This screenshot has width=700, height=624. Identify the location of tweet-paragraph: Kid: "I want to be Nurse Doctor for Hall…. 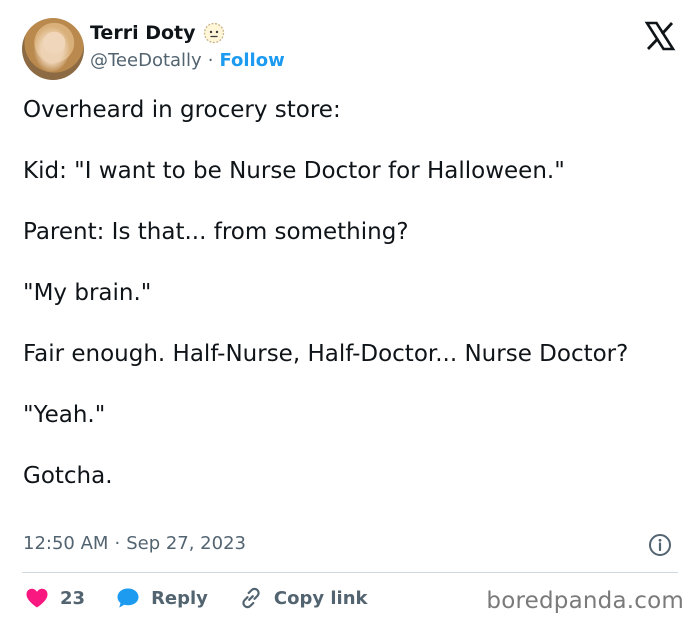
(294, 171).